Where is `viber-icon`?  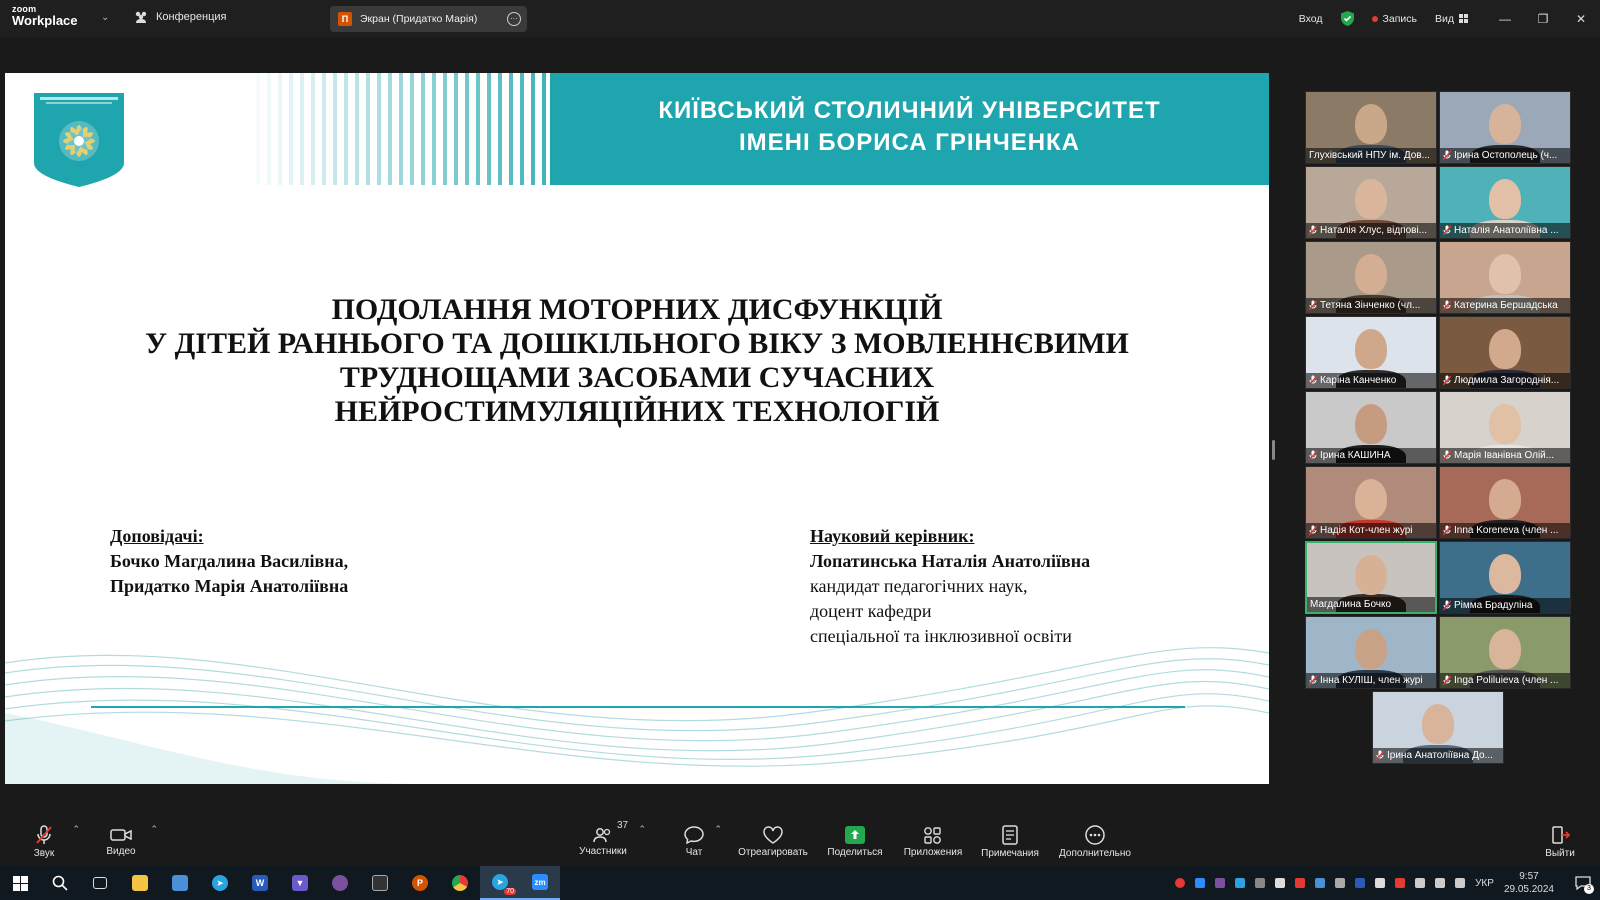
viber-icon is located at coordinates (340, 883).